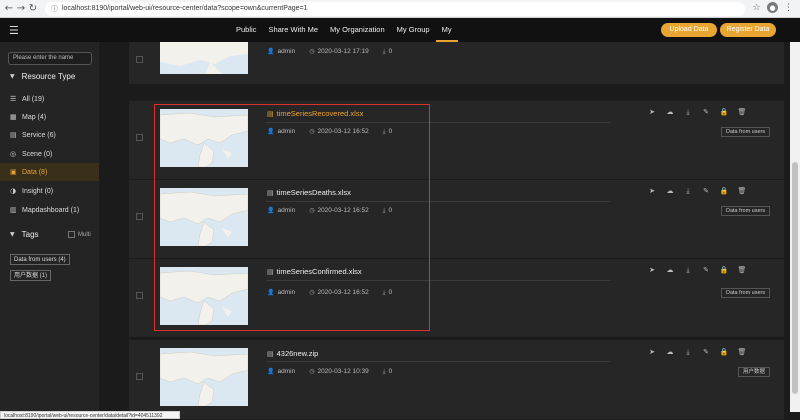  Describe the element at coordinates (293, 30) in the screenshot. I see `tab-share-with-me: Share With Me` at that location.